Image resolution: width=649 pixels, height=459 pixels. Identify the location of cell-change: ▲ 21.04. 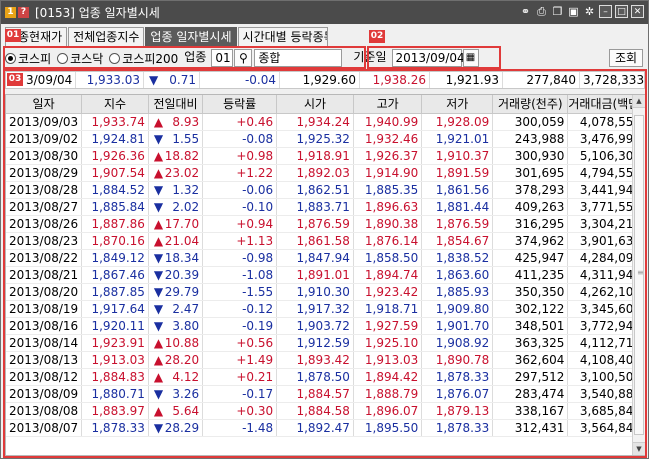
(176, 241).